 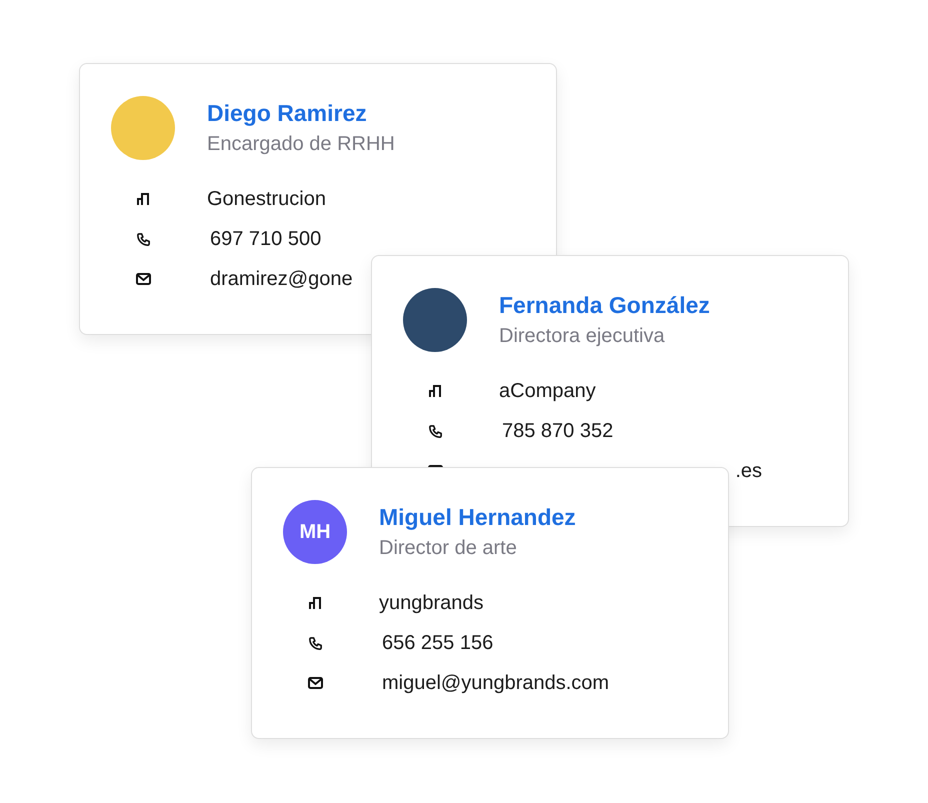 What do you see at coordinates (315, 532) in the screenshot?
I see `avatar-initials: MH` at bounding box center [315, 532].